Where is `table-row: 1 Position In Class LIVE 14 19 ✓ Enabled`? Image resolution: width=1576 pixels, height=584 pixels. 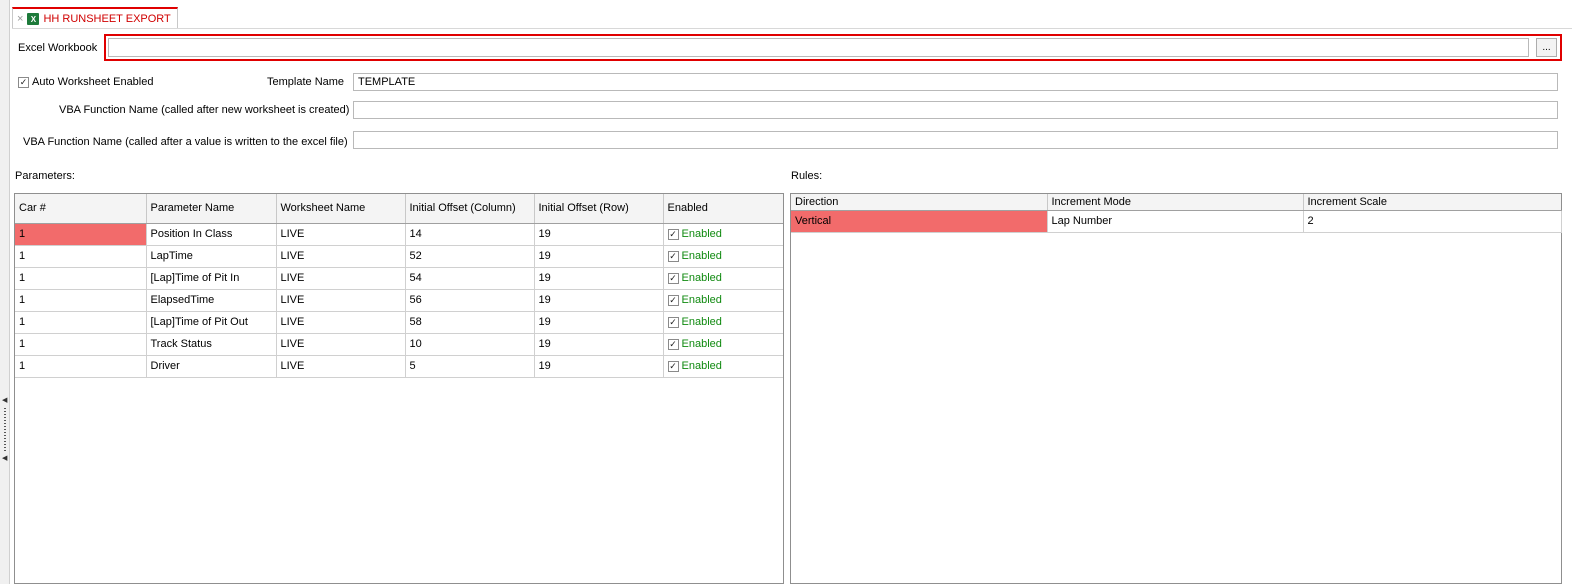
table-row: 1 Position In Class LIVE 14 19 ✓ Enabled is located at coordinates (399, 234).